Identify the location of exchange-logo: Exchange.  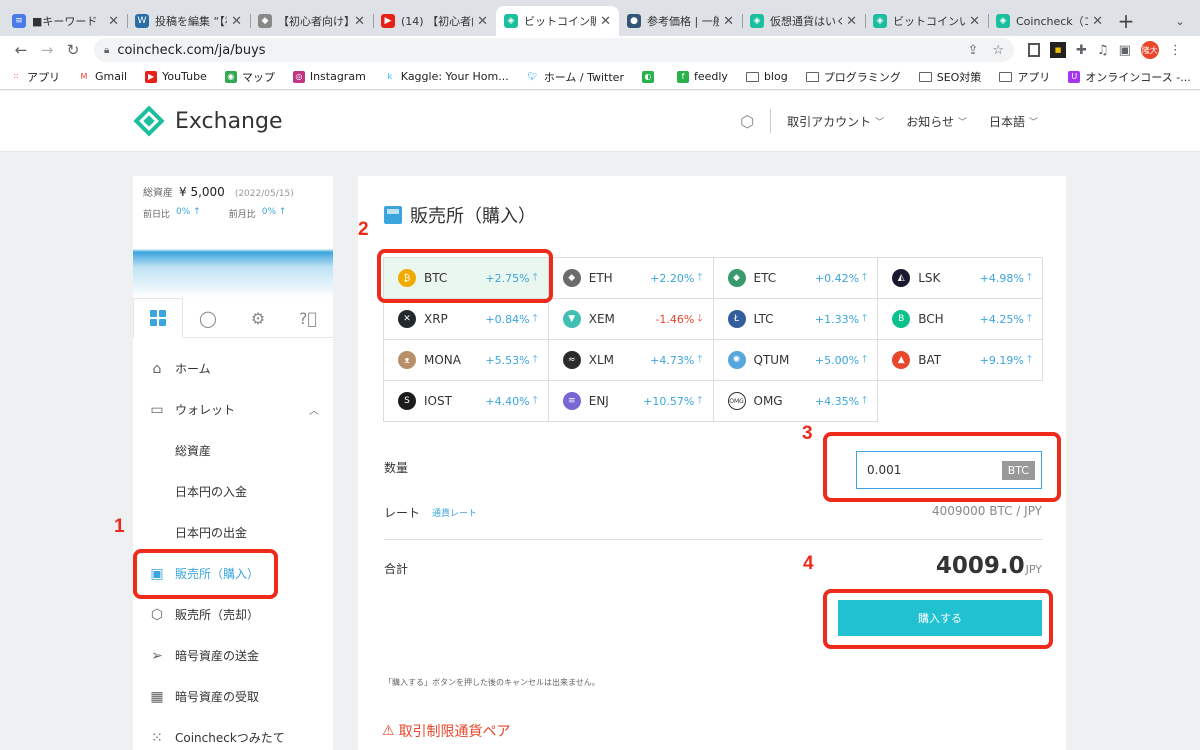
(208, 121).